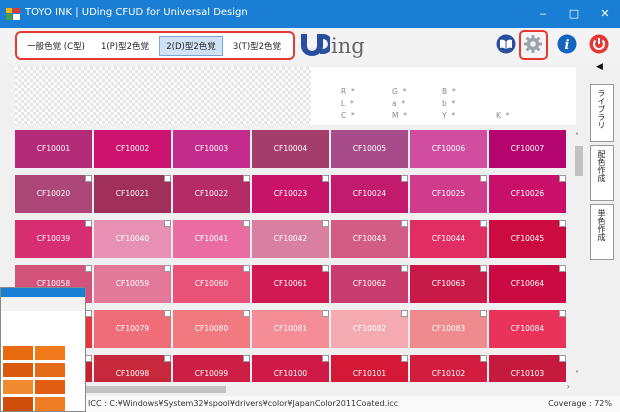 The width and height of the screenshot is (620, 412). Describe the element at coordinates (53, 239) in the screenshot. I see `color-swatch: CF10039` at that location.